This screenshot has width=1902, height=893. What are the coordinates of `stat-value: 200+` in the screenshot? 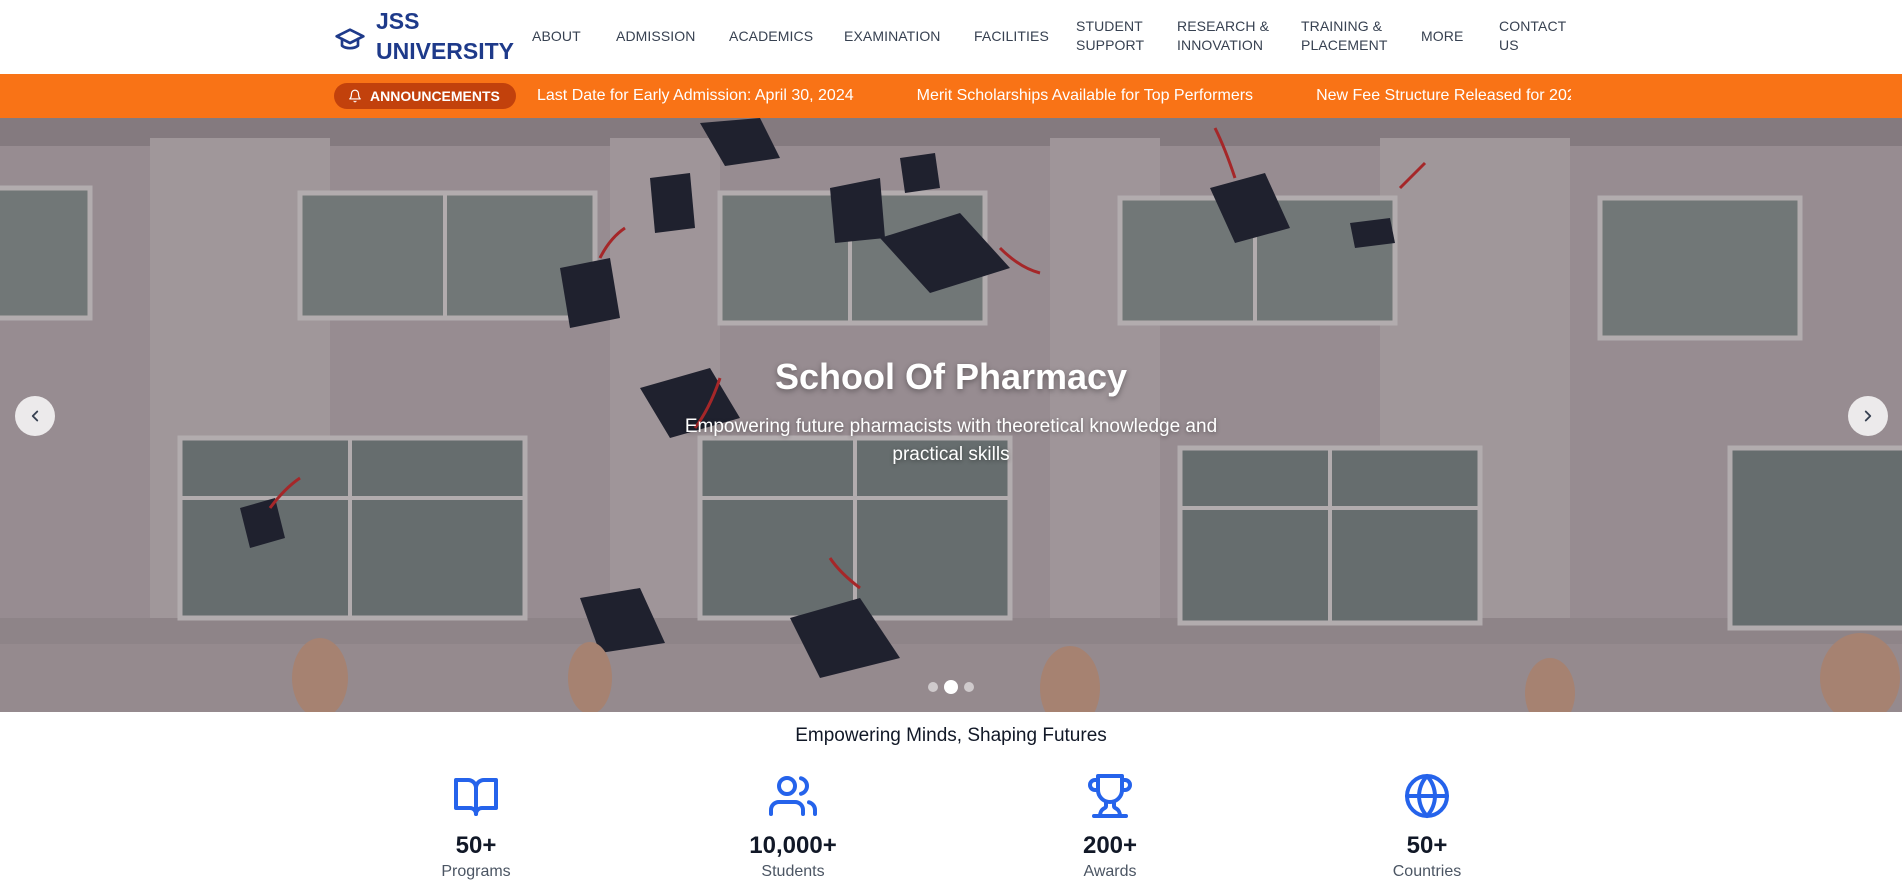 It's located at (1110, 845).